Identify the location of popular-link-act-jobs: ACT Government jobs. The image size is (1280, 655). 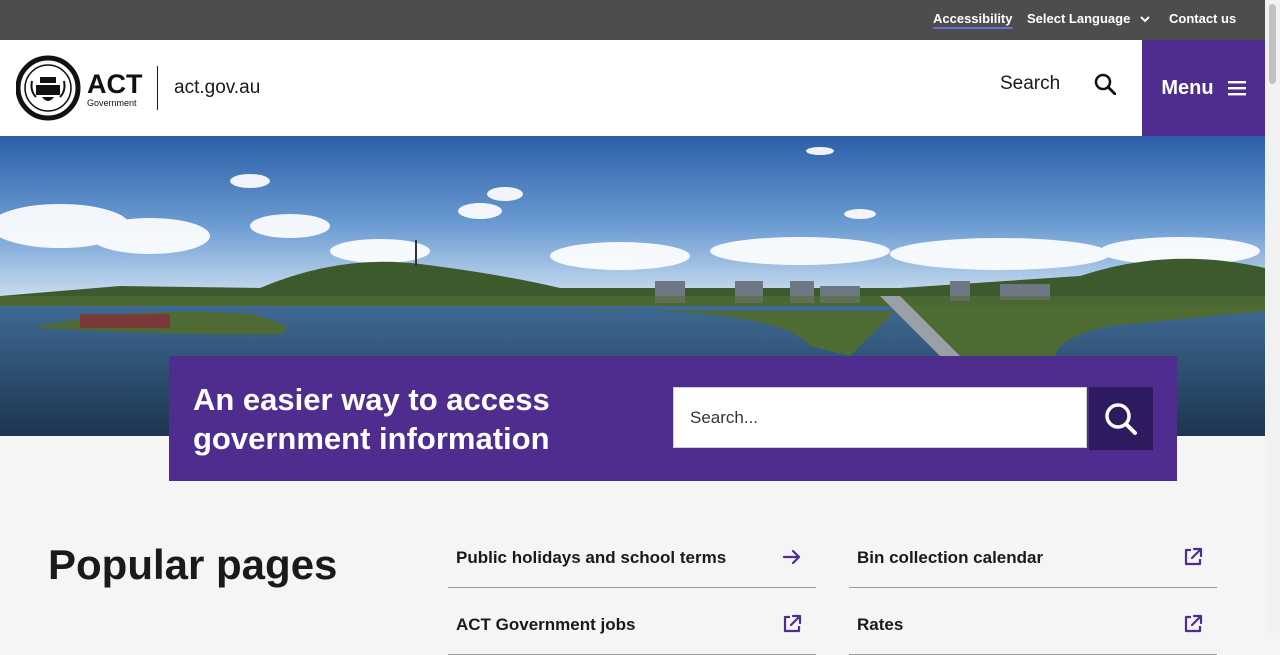
(632, 626).